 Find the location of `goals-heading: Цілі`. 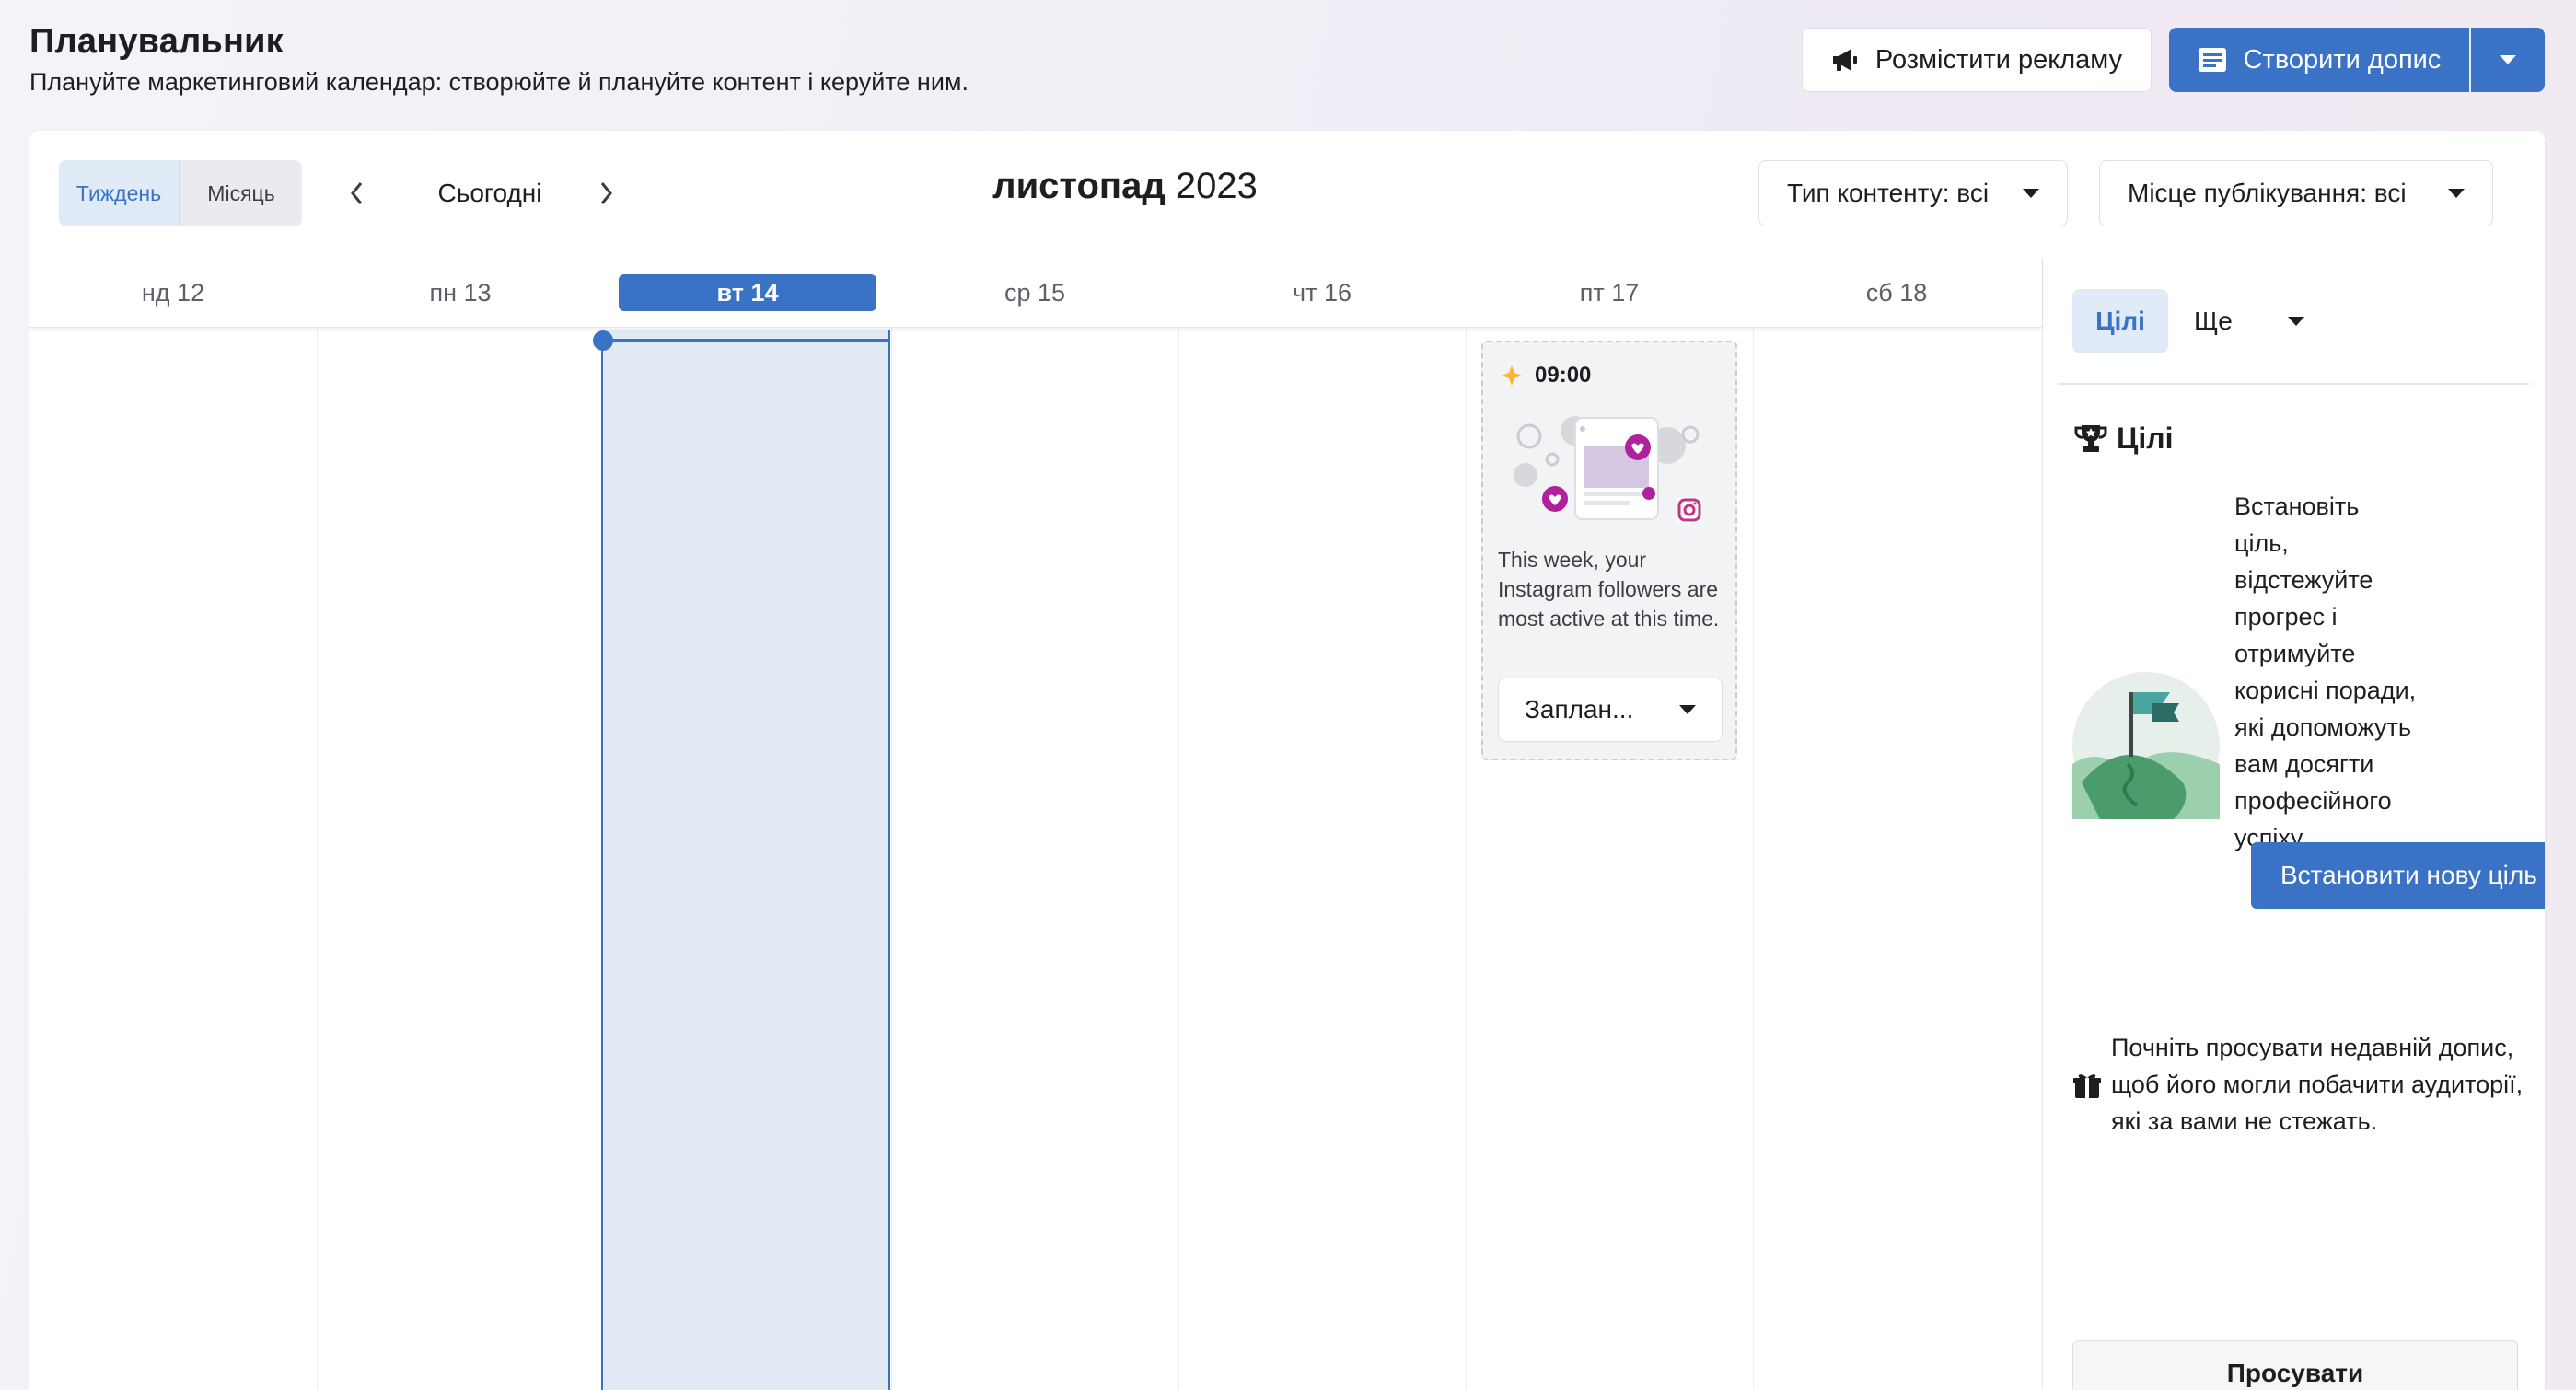

goals-heading: Цілі is located at coordinates (2122, 438).